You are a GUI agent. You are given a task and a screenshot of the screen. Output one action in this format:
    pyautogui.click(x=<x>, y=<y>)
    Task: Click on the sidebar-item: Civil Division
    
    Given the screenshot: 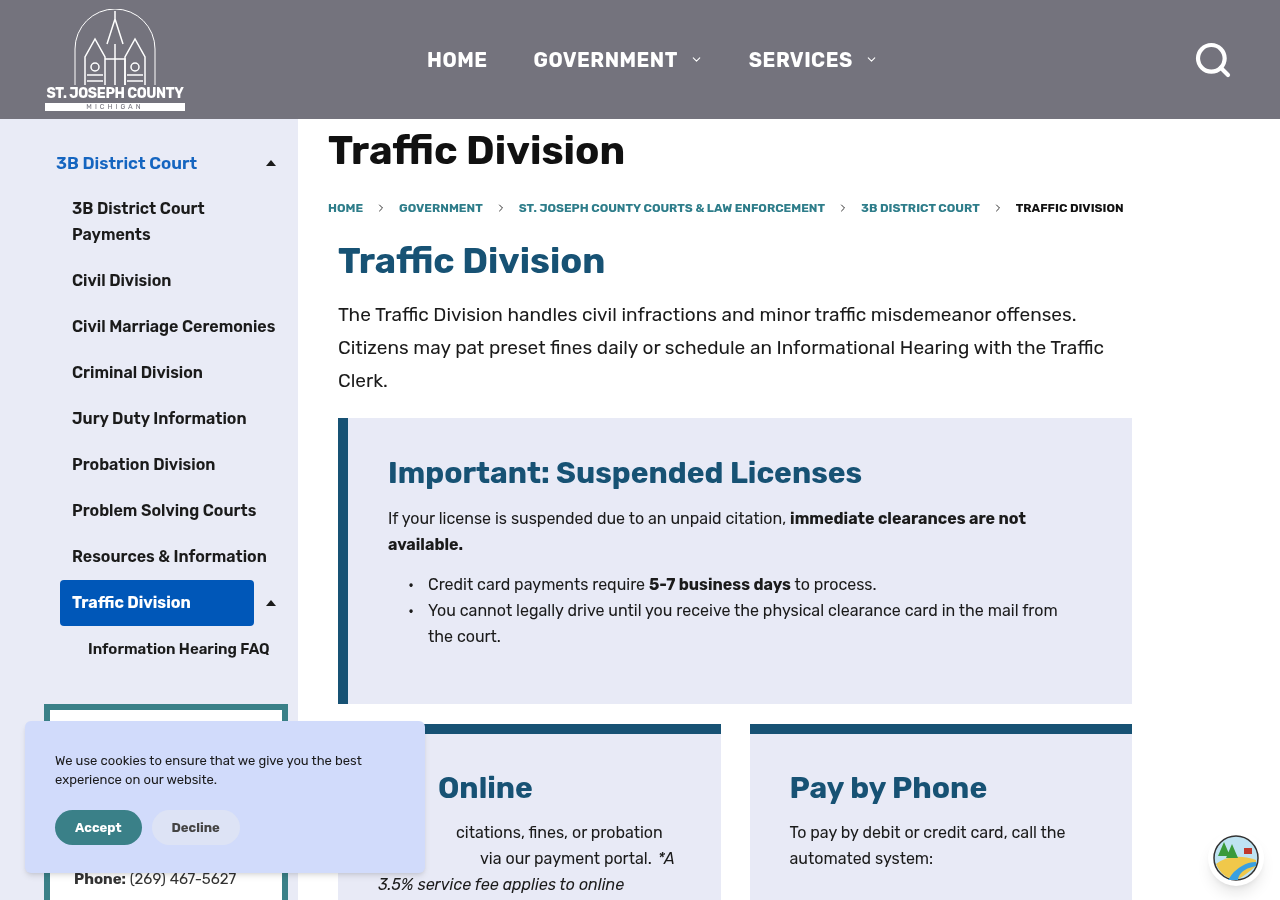 What is the action you would take?
    pyautogui.click(x=140, y=281)
    